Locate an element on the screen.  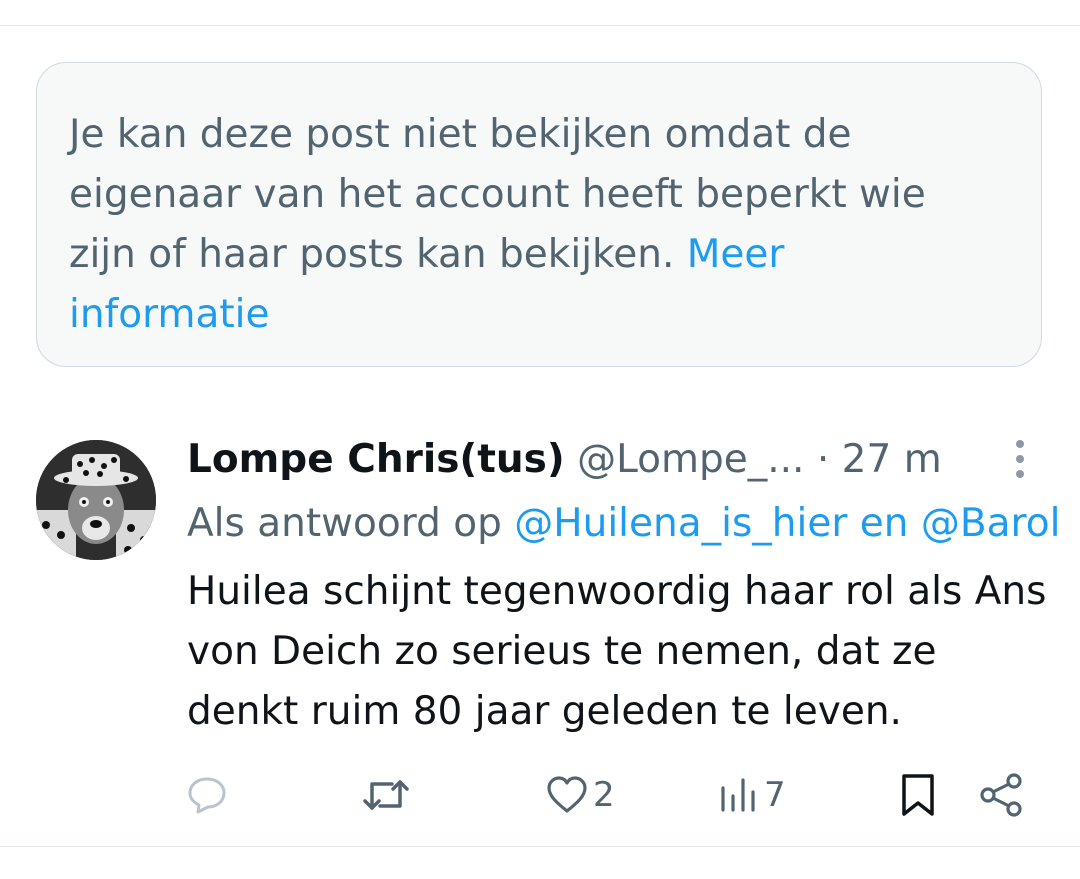
reply-conjunction: en is located at coordinates (884, 523).